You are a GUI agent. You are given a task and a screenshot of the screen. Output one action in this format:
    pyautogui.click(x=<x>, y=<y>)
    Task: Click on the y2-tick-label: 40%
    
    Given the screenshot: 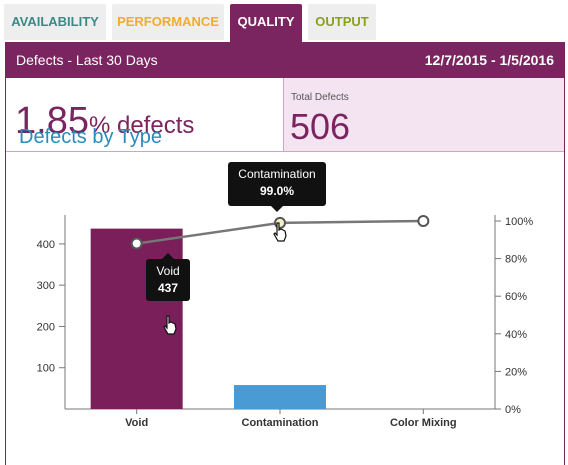 What is the action you would take?
    pyautogui.click(x=516, y=335)
    